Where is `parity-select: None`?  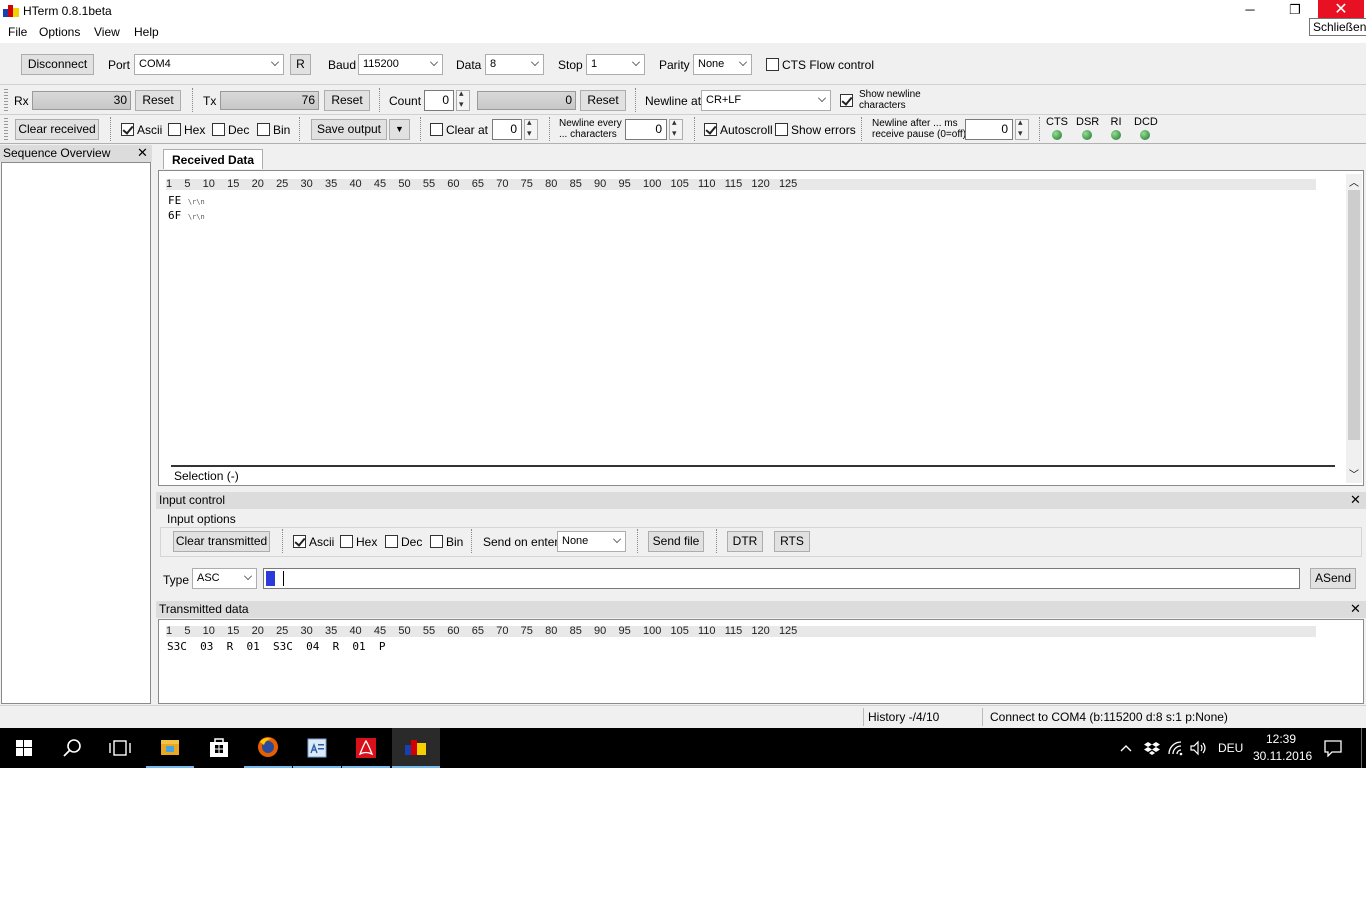
parity-select: None is located at coordinates (722, 64).